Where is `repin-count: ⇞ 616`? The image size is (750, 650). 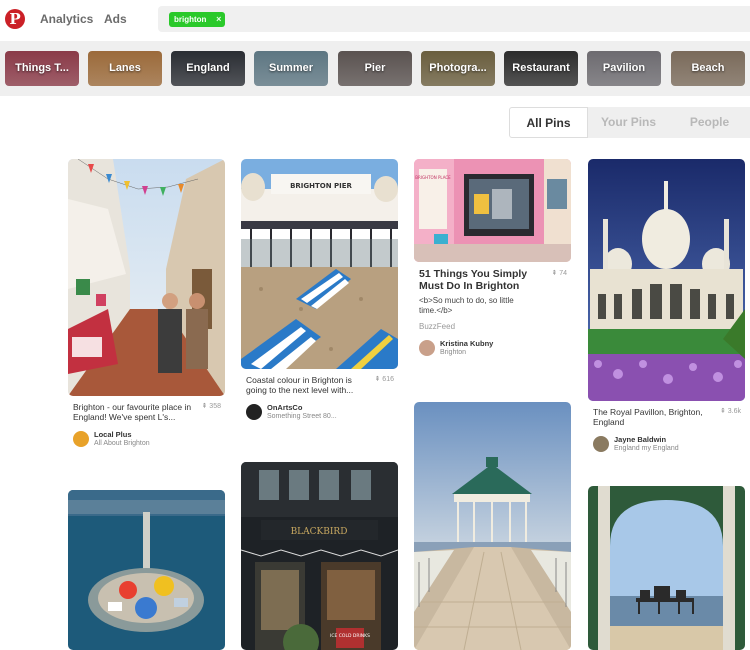
repin-count: ⇞ 616 is located at coordinates (384, 379).